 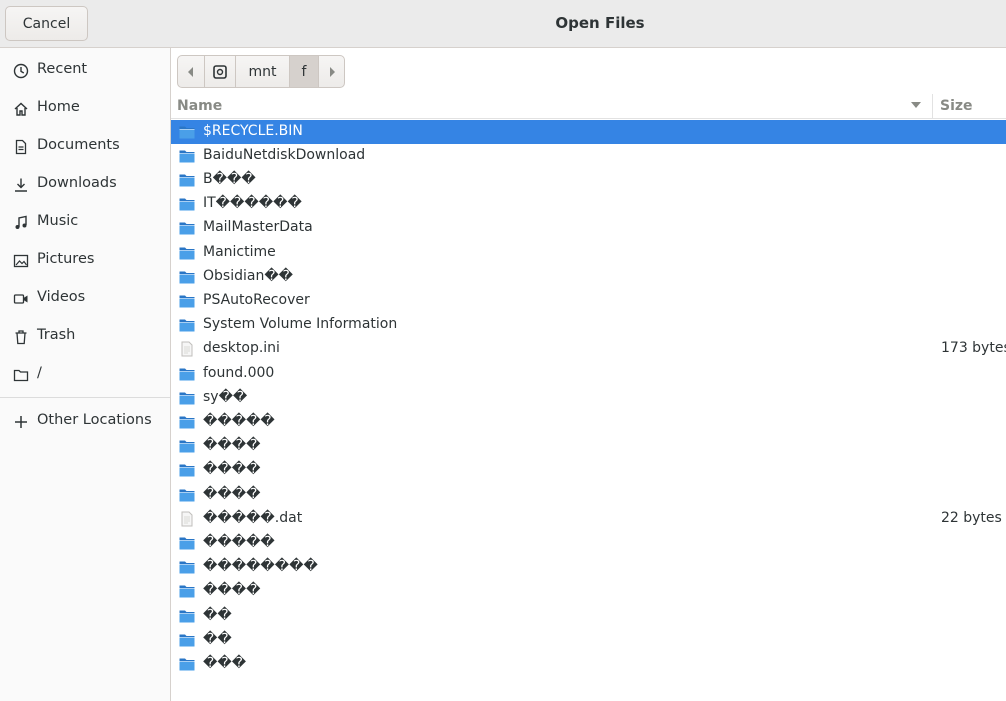 I want to click on sidebar-item-other-locations: Other Locations, so click(x=85, y=421).